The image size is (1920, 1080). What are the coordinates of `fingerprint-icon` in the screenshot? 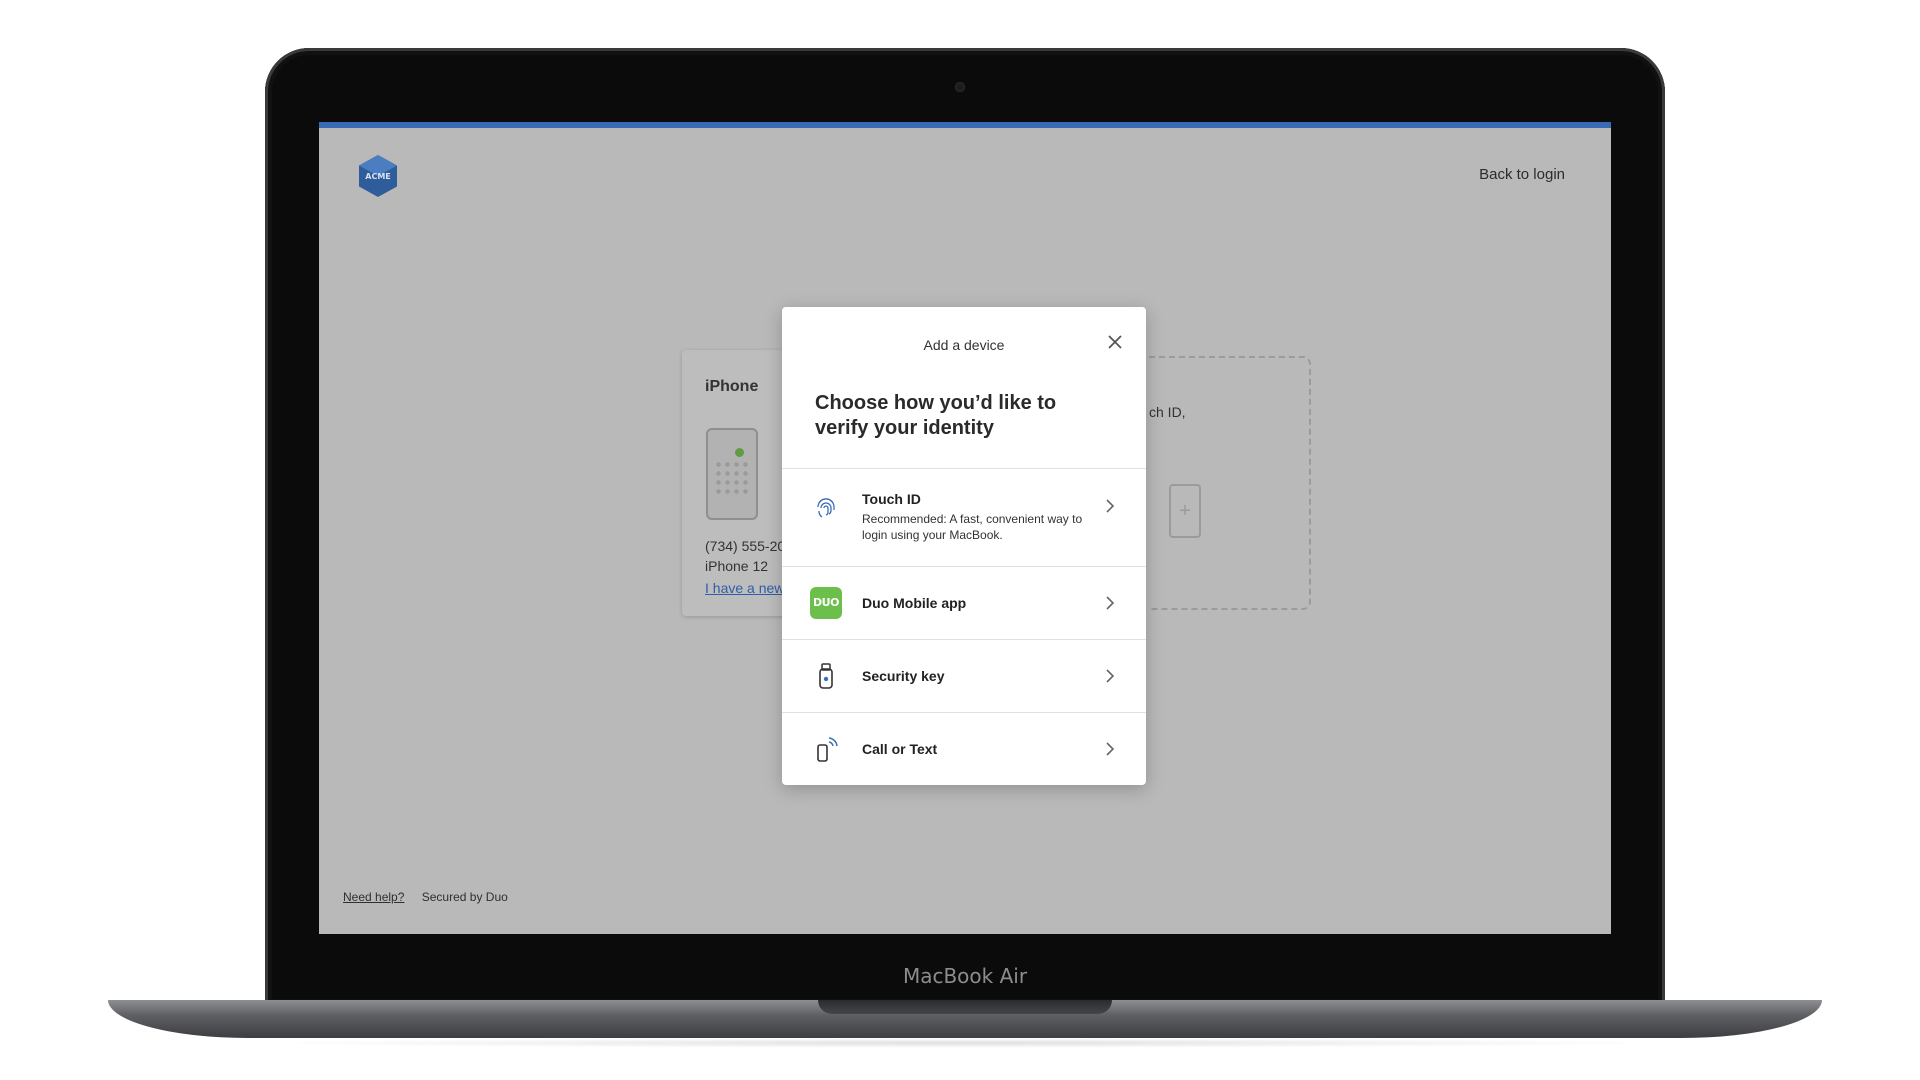 It's located at (826, 508).